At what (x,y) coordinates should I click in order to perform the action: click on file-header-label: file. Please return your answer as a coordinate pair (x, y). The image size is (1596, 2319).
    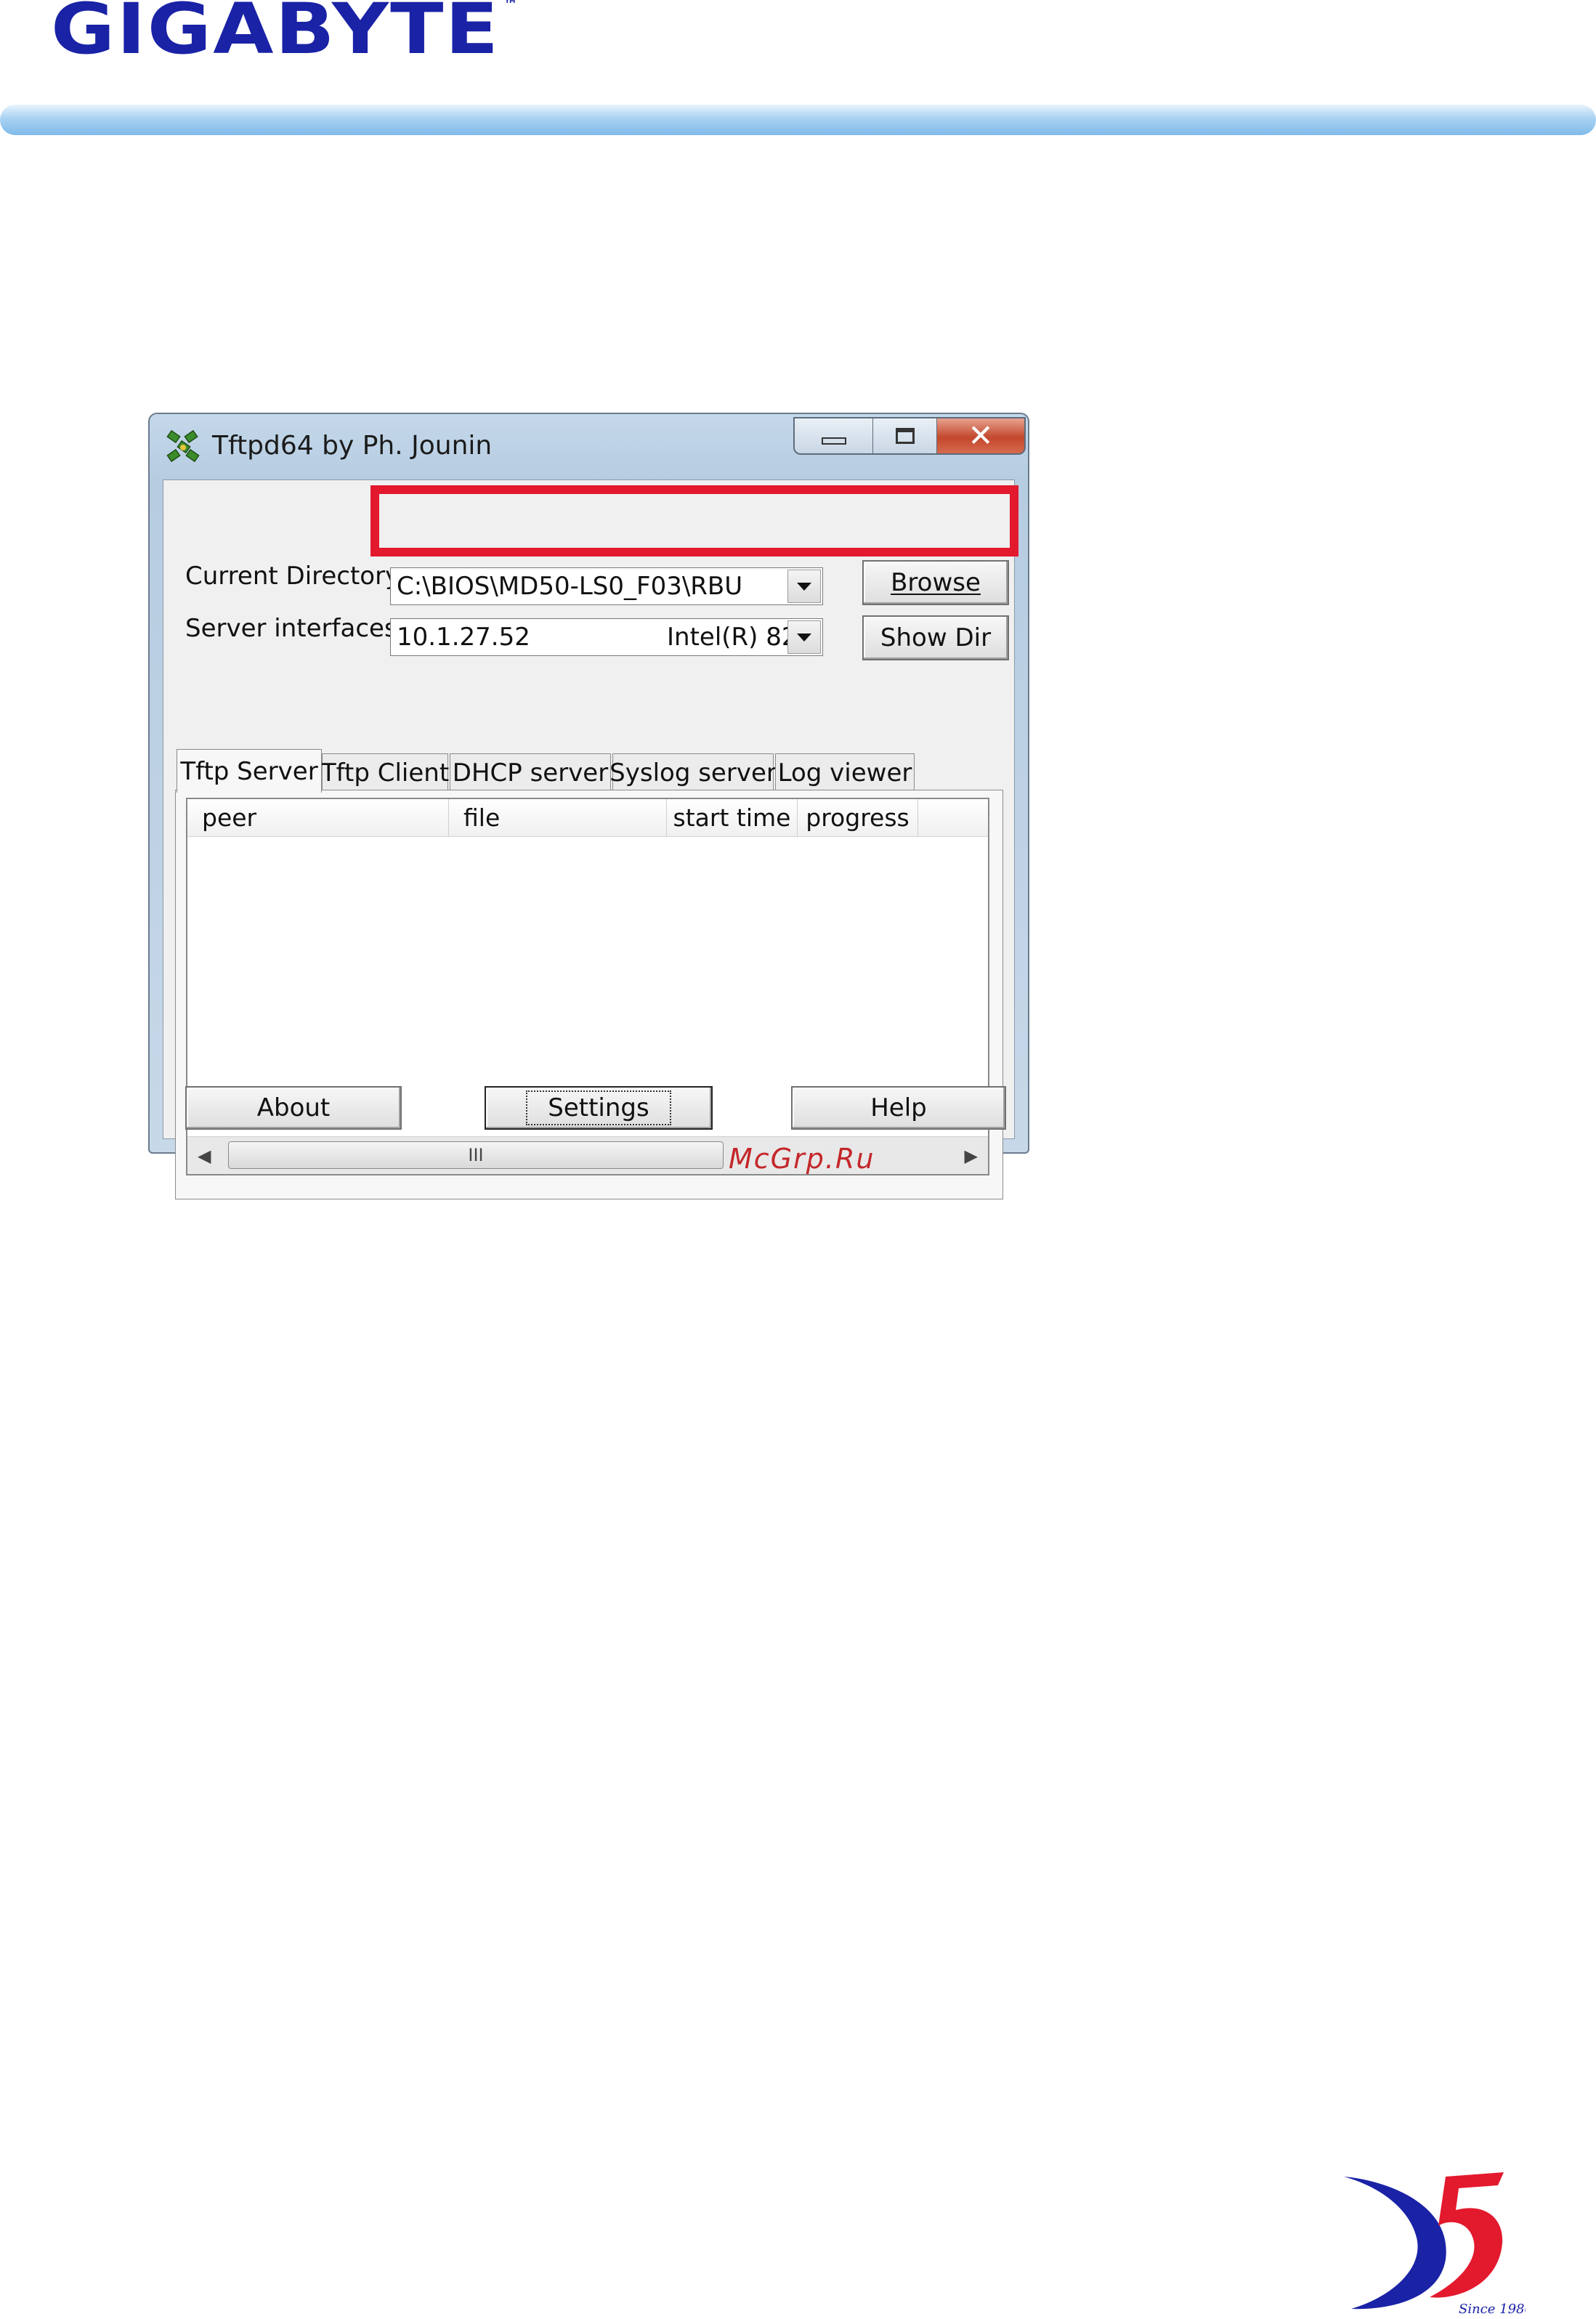
    Looking at the image, I should click on (482, 818).